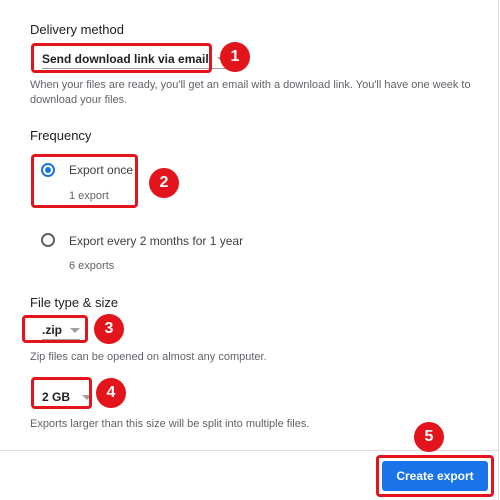  Describe the element at coordinates (156, 241) in the screenshot. I see `export-recurring-label: Export every 2 months for 1 year` at that location.